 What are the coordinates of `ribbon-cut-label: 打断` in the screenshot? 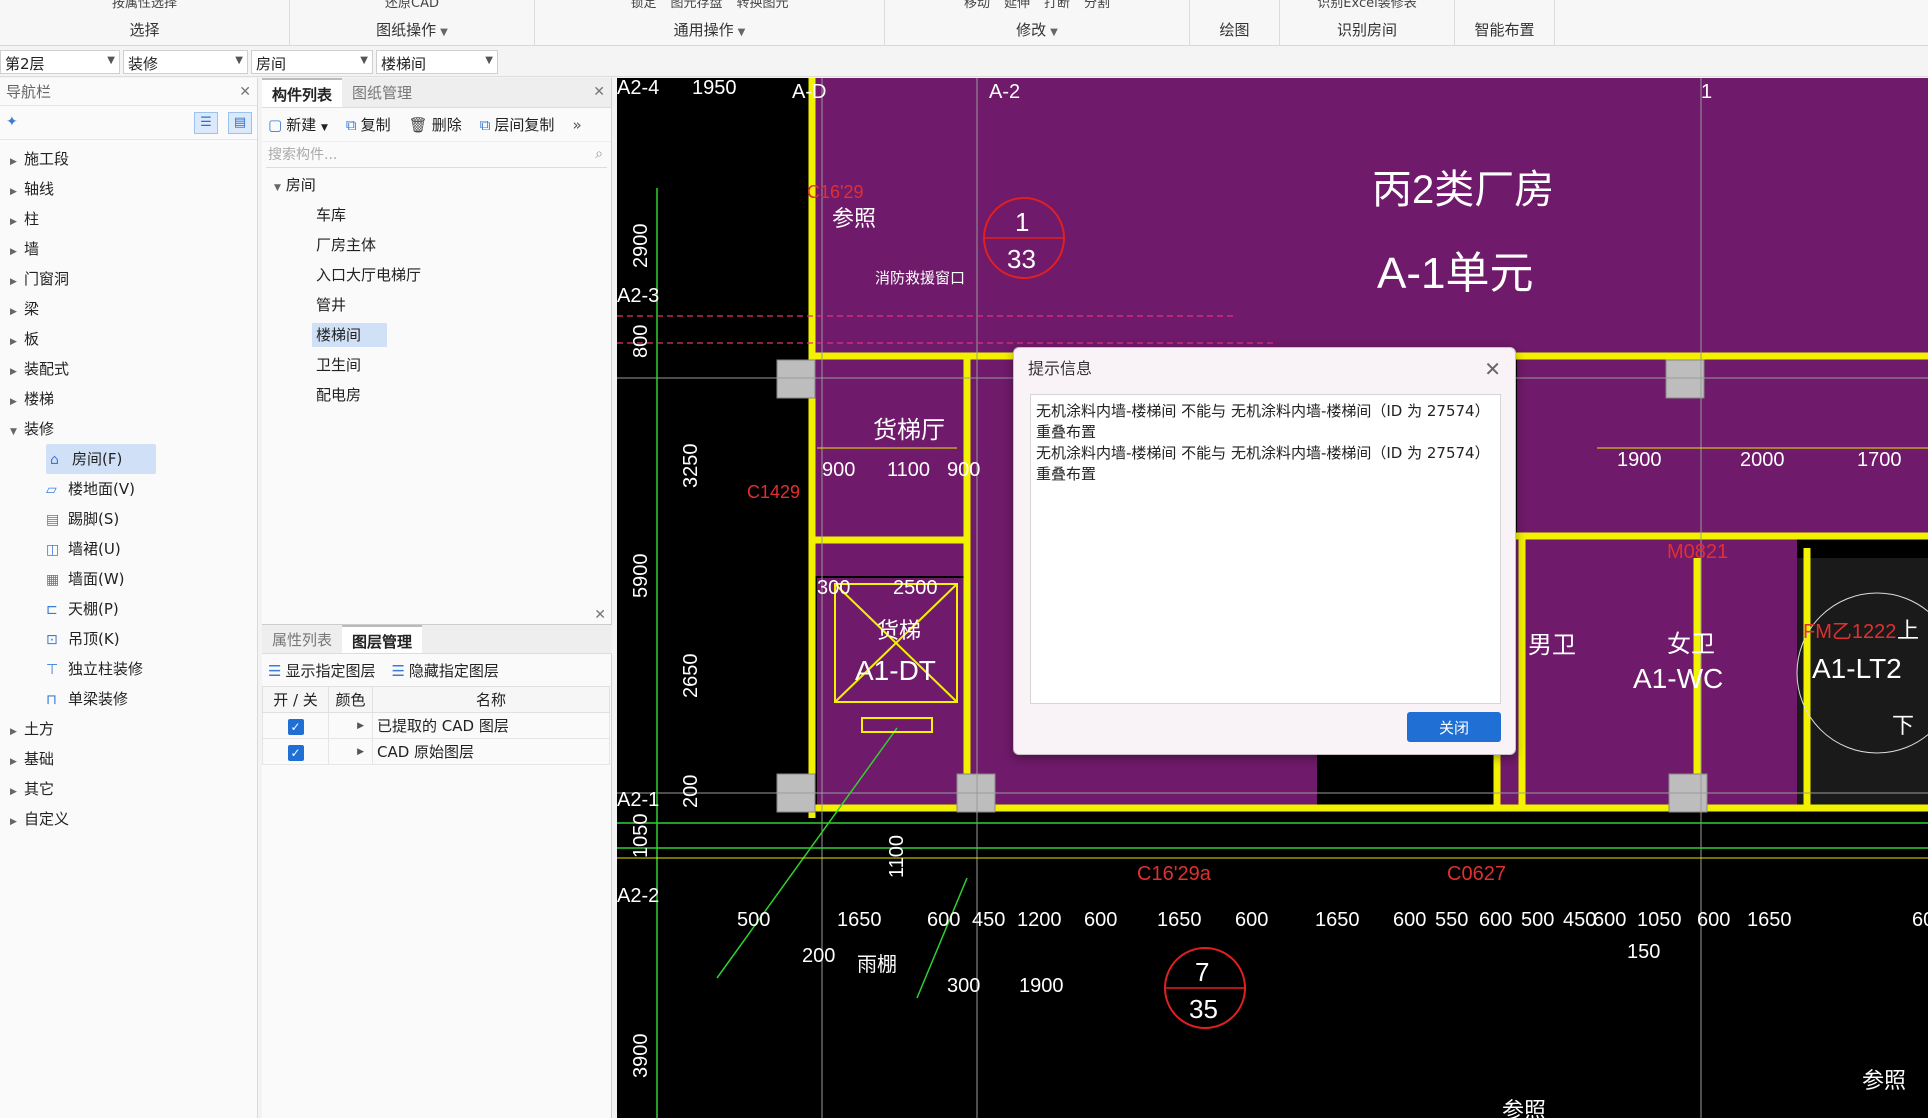 It's located at (1057, 5).